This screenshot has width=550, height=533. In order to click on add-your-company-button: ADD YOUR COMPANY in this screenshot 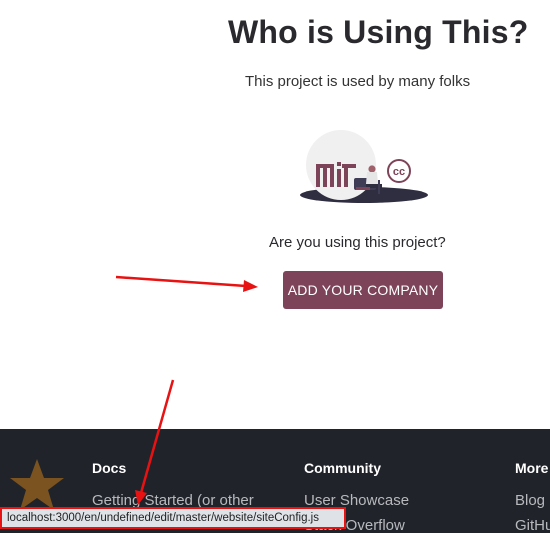, I will do `click(363, 290)`.